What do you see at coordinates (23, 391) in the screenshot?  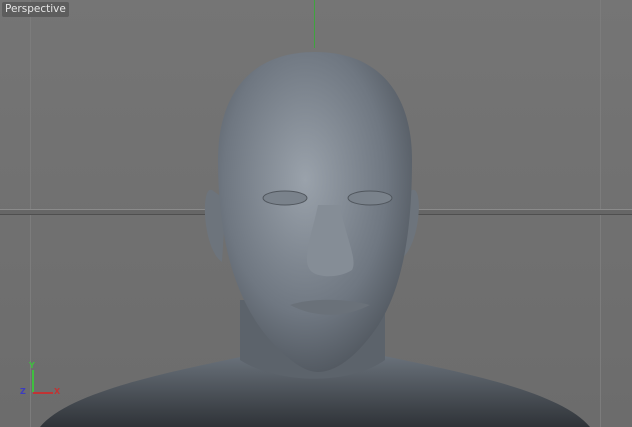 I see `z-axis-label: Z` at bounding box center [23, 391].